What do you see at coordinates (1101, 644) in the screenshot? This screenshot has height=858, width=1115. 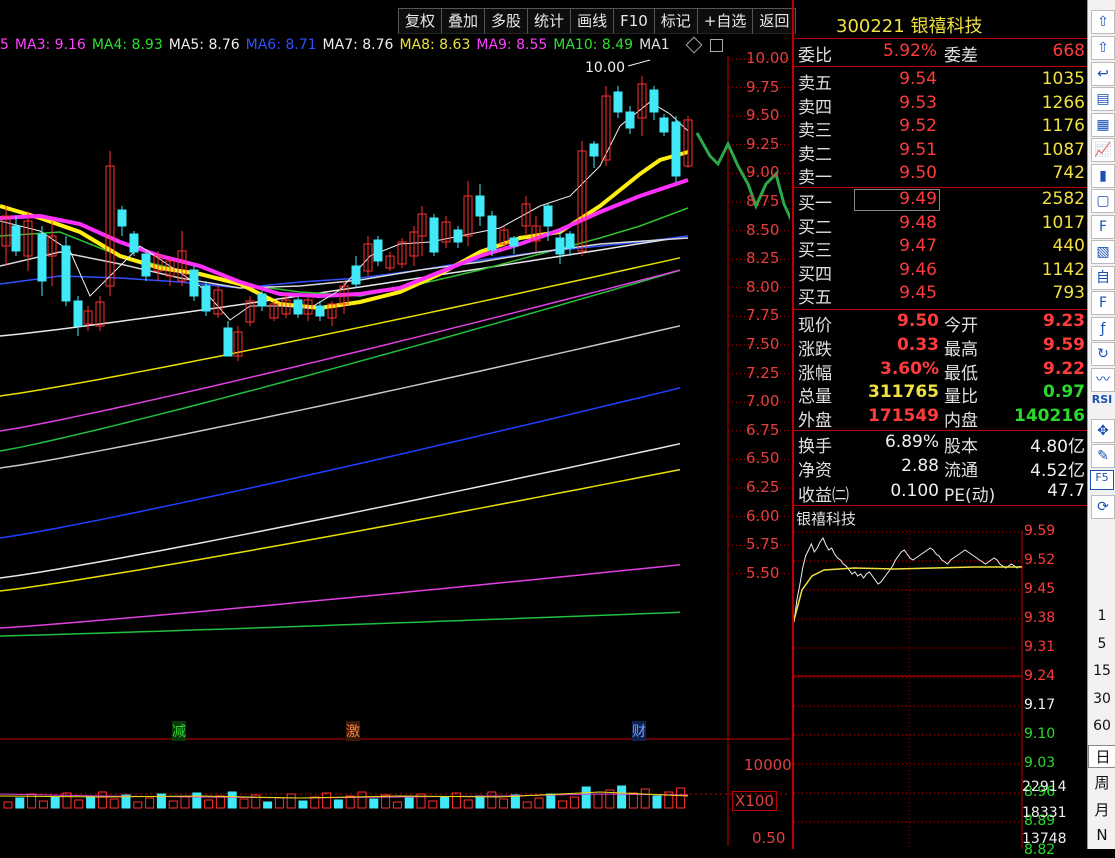 I see `period-5-button: 5` at bounding box center [1101, 644].